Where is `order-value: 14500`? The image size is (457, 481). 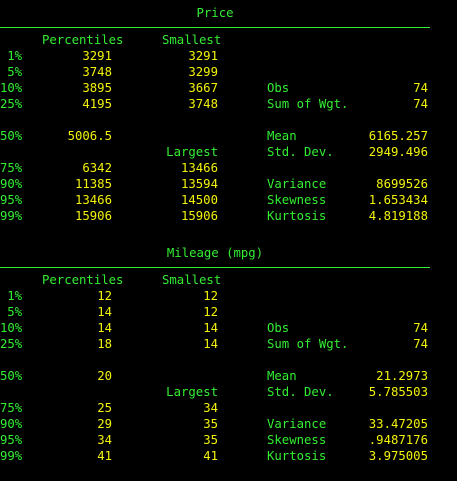
order-value: 14500 is located at coordinates (199, 200).